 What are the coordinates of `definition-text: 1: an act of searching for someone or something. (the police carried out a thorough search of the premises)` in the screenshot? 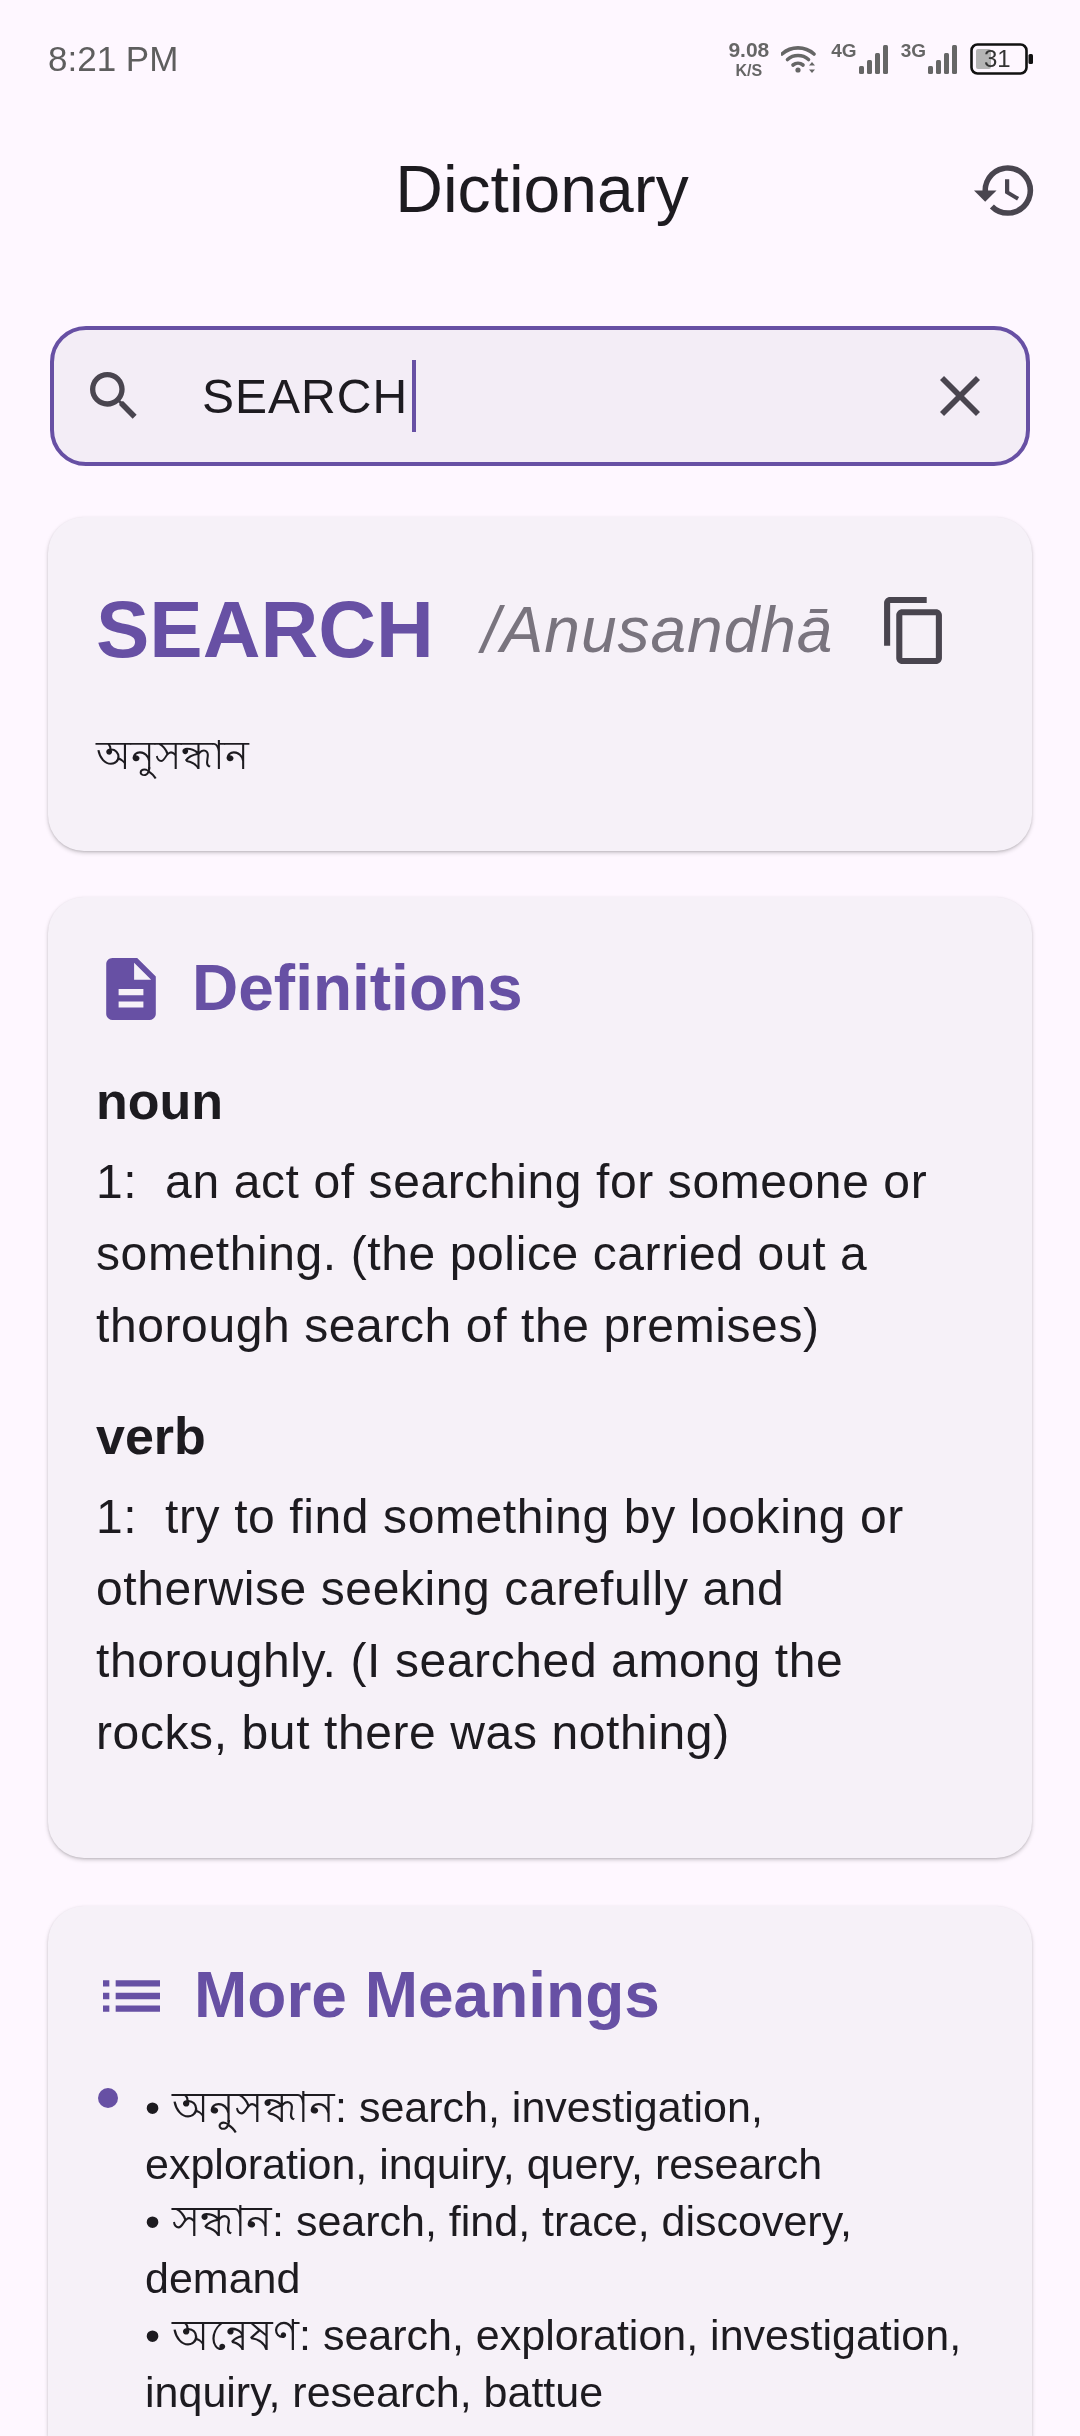 It's located at (512, 1254).